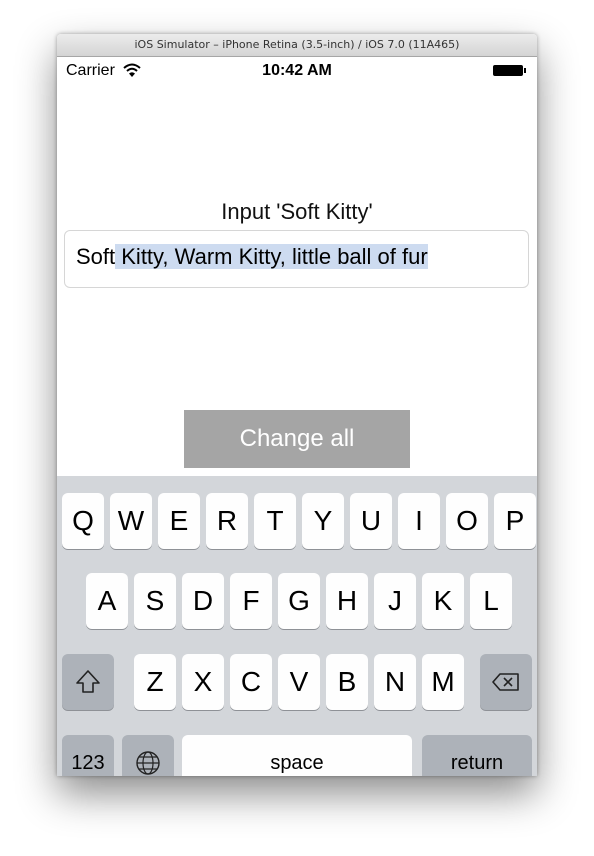 The height and width of the screenshot is (856, 594). Describe the element at coordinates (155, 601) in the screenshot. I see `key-s: S` at that location.